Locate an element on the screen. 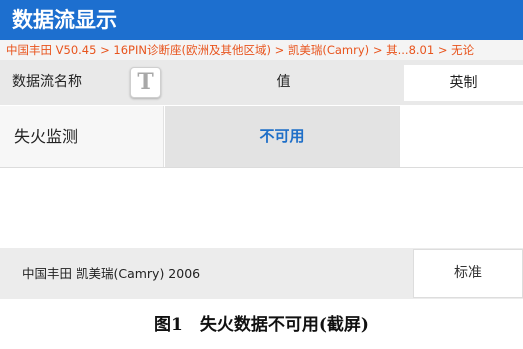 The height and width of the screenshot is (349, 523). figure-caption: 图1 失火数据不可用(截屏) is located at coordinates (261, 325).